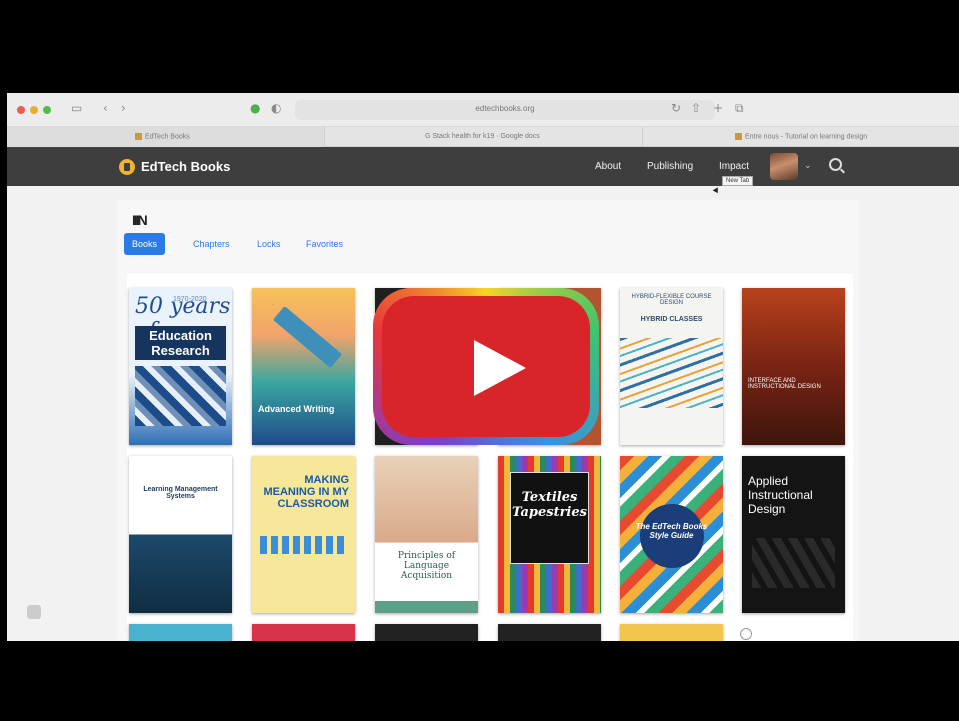  What do you see at coordinates (185, 166) in the screenshot?
I see `site-logo-text: EdTech Books` at bounding box center [185, 166].